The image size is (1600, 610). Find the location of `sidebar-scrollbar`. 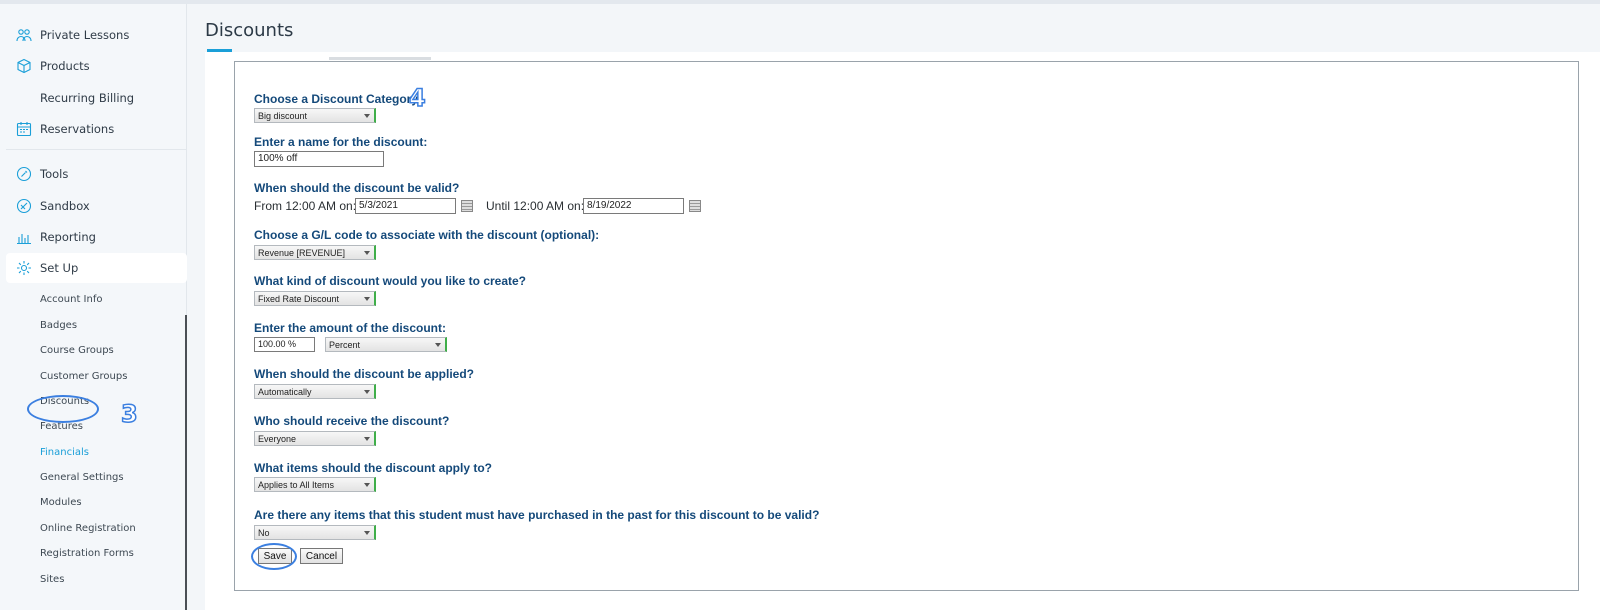

sidebar-scrollbar is located at coordinates (186, 462).